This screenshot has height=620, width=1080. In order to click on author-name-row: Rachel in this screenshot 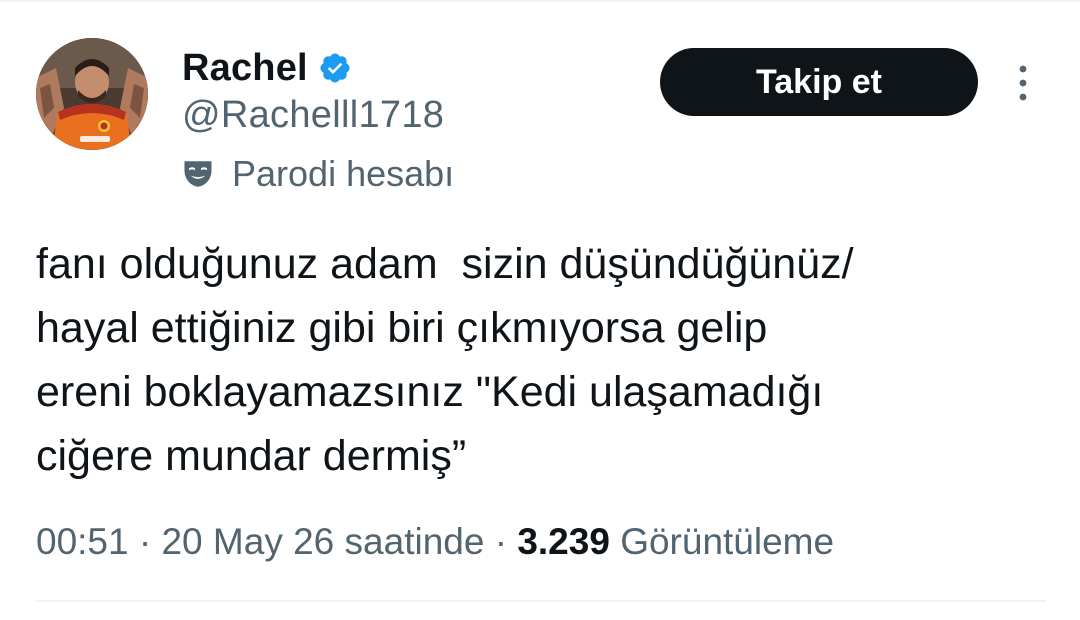, I will do `click(267, 68)`.